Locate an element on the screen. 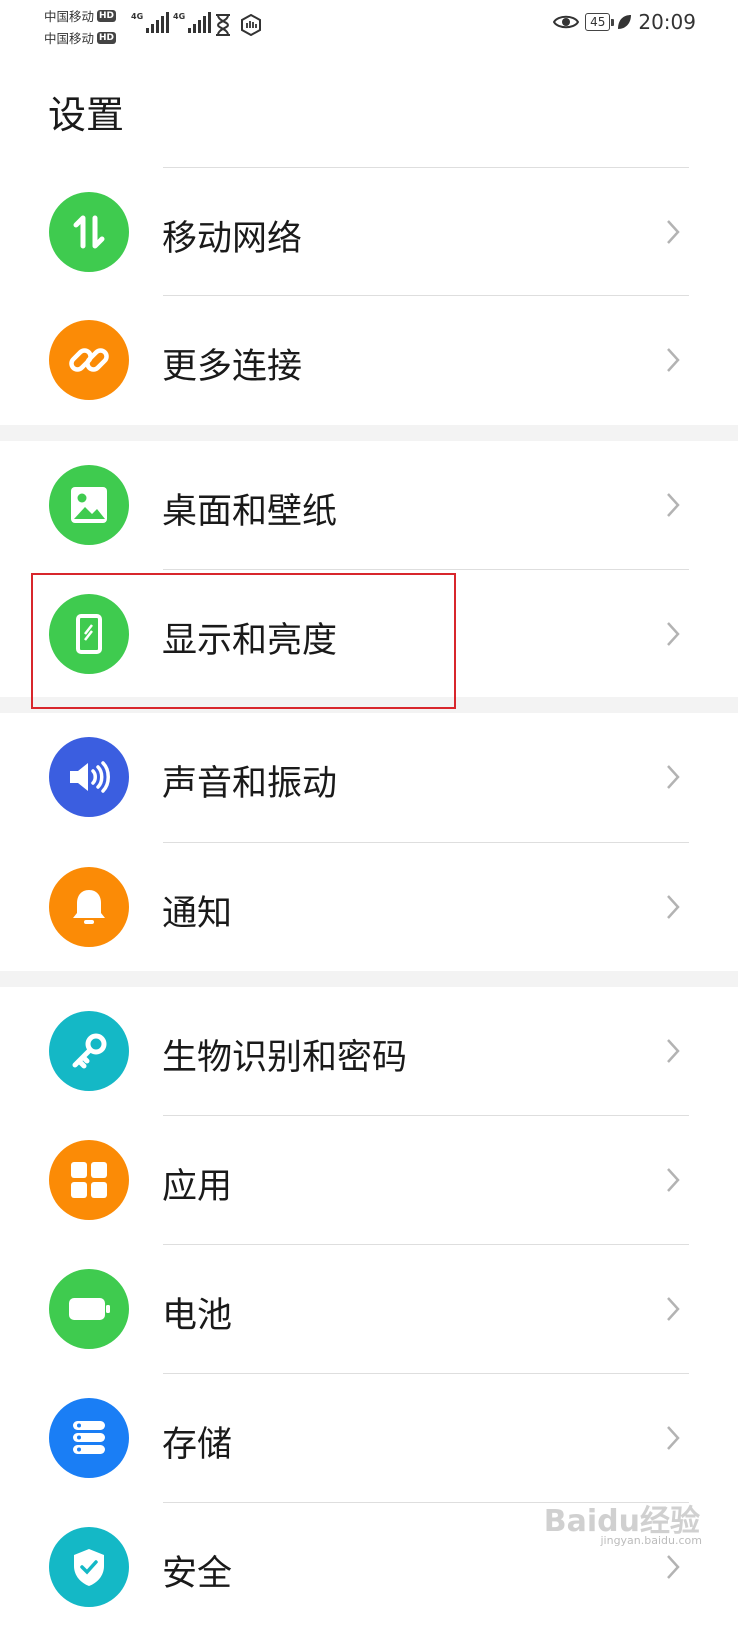 The width and height of the screenshot is (738, 1631). arrows-updown-icon is located at coordinates (89, 232).